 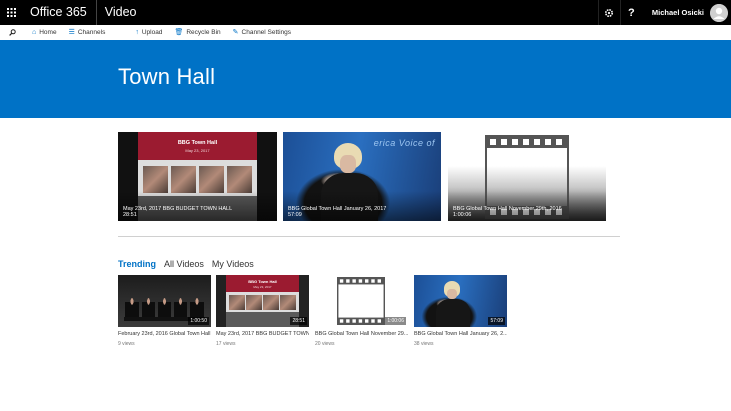 I want to click on featured-video-duration: 57:09, so click(x=295, y=215).